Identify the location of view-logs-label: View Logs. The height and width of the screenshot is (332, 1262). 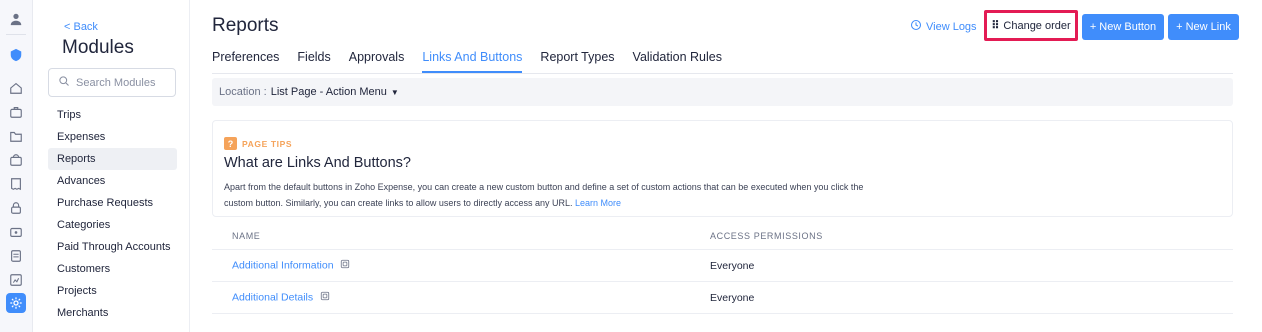
(951, 26).